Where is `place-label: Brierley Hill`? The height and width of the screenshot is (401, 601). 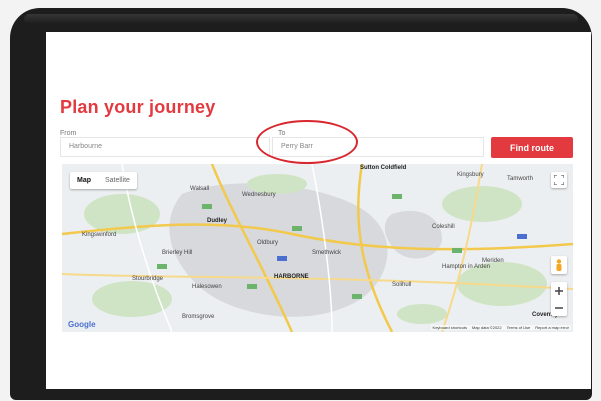 place-label: Brierley Hill is located at coordinates (177, 253).